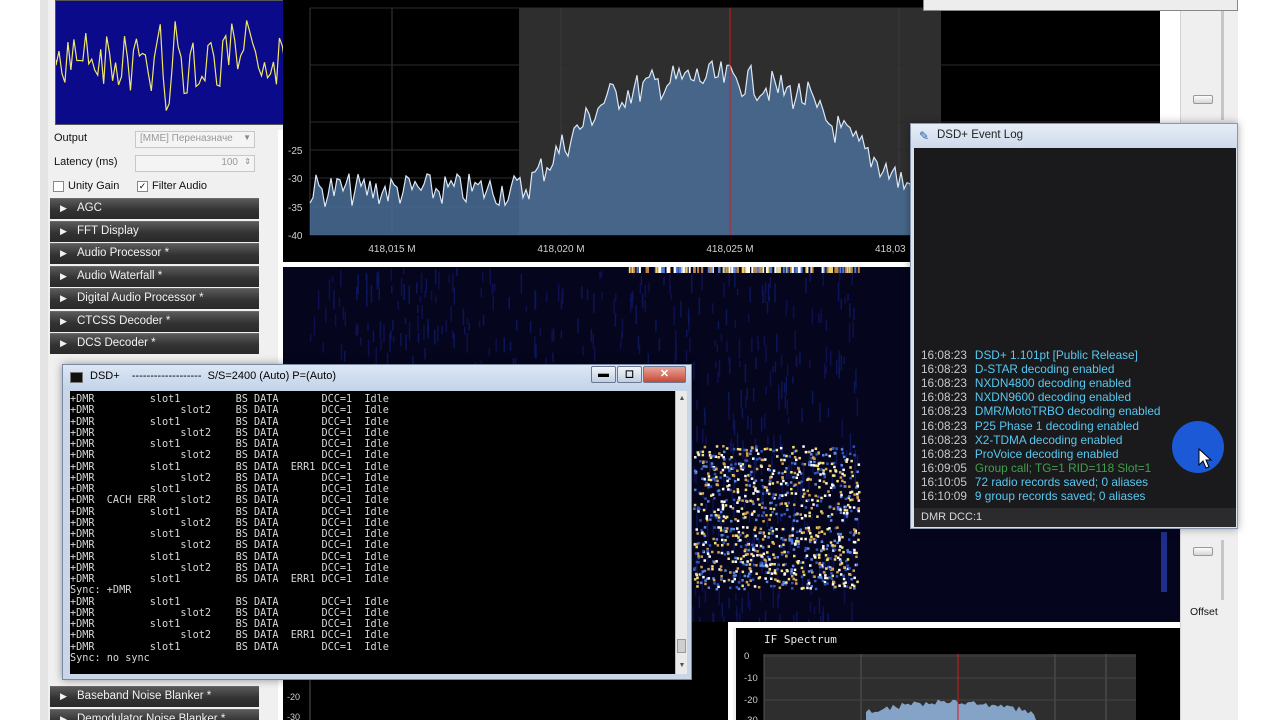 The height and width of the screenshot is (720, 1280). I want to click on zoom-slider-thumb, so click(1203, 99).